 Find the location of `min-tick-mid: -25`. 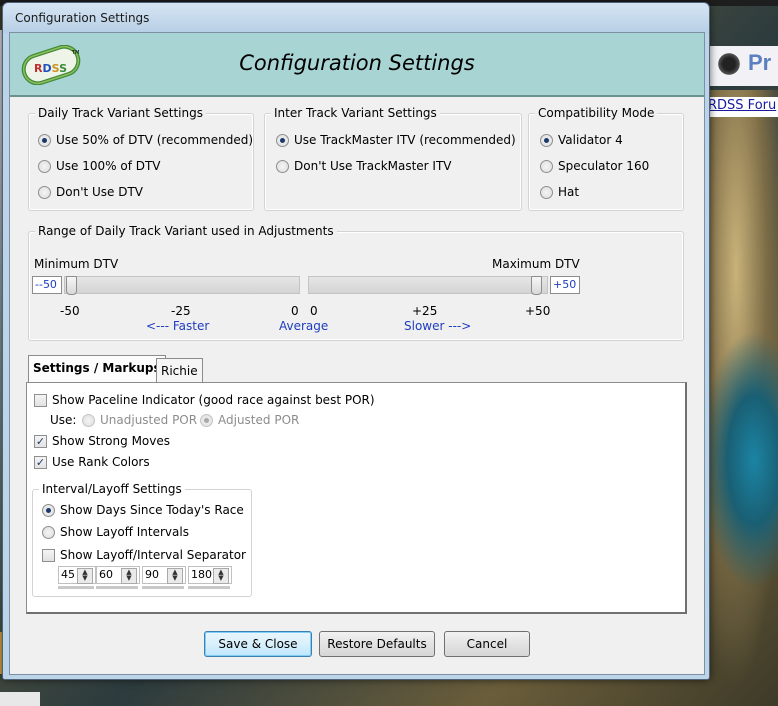

min-tick-mid: -25 is located at coordinates (181, 311).